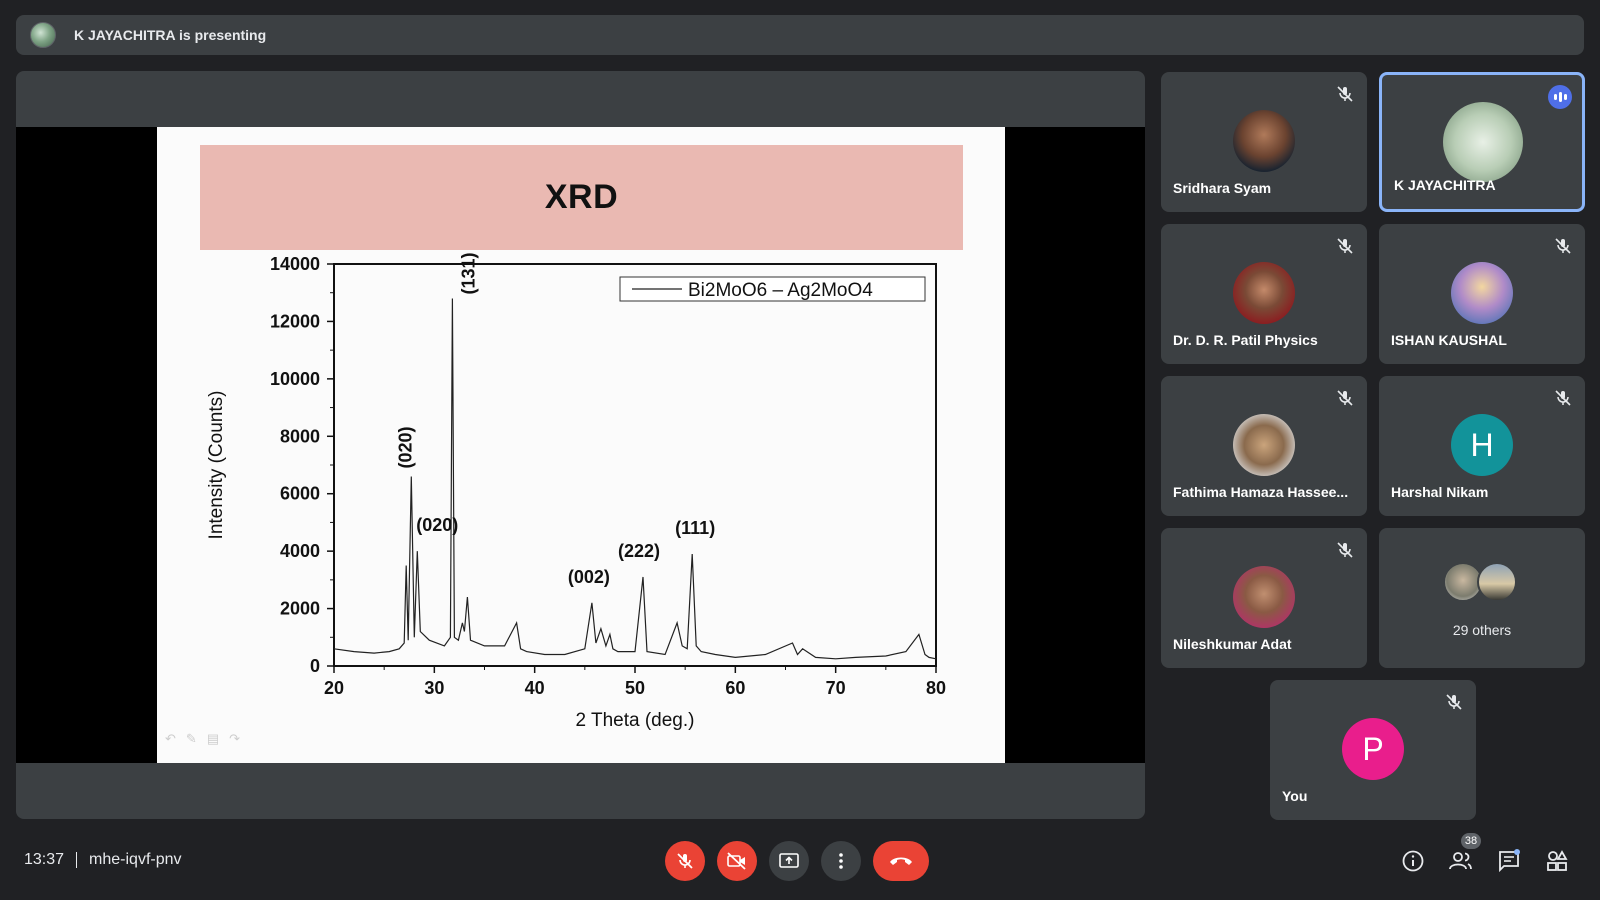 The width and height of the screenshot is (1600, 900). I want to click on camera-toggle-button, so click(737, 861).